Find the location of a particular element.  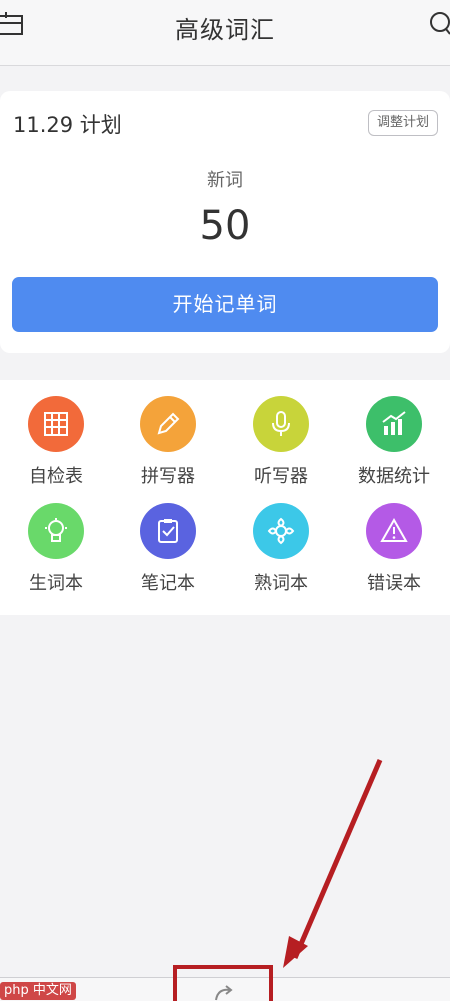

microphone-icon is located at coordinates (281, 424).